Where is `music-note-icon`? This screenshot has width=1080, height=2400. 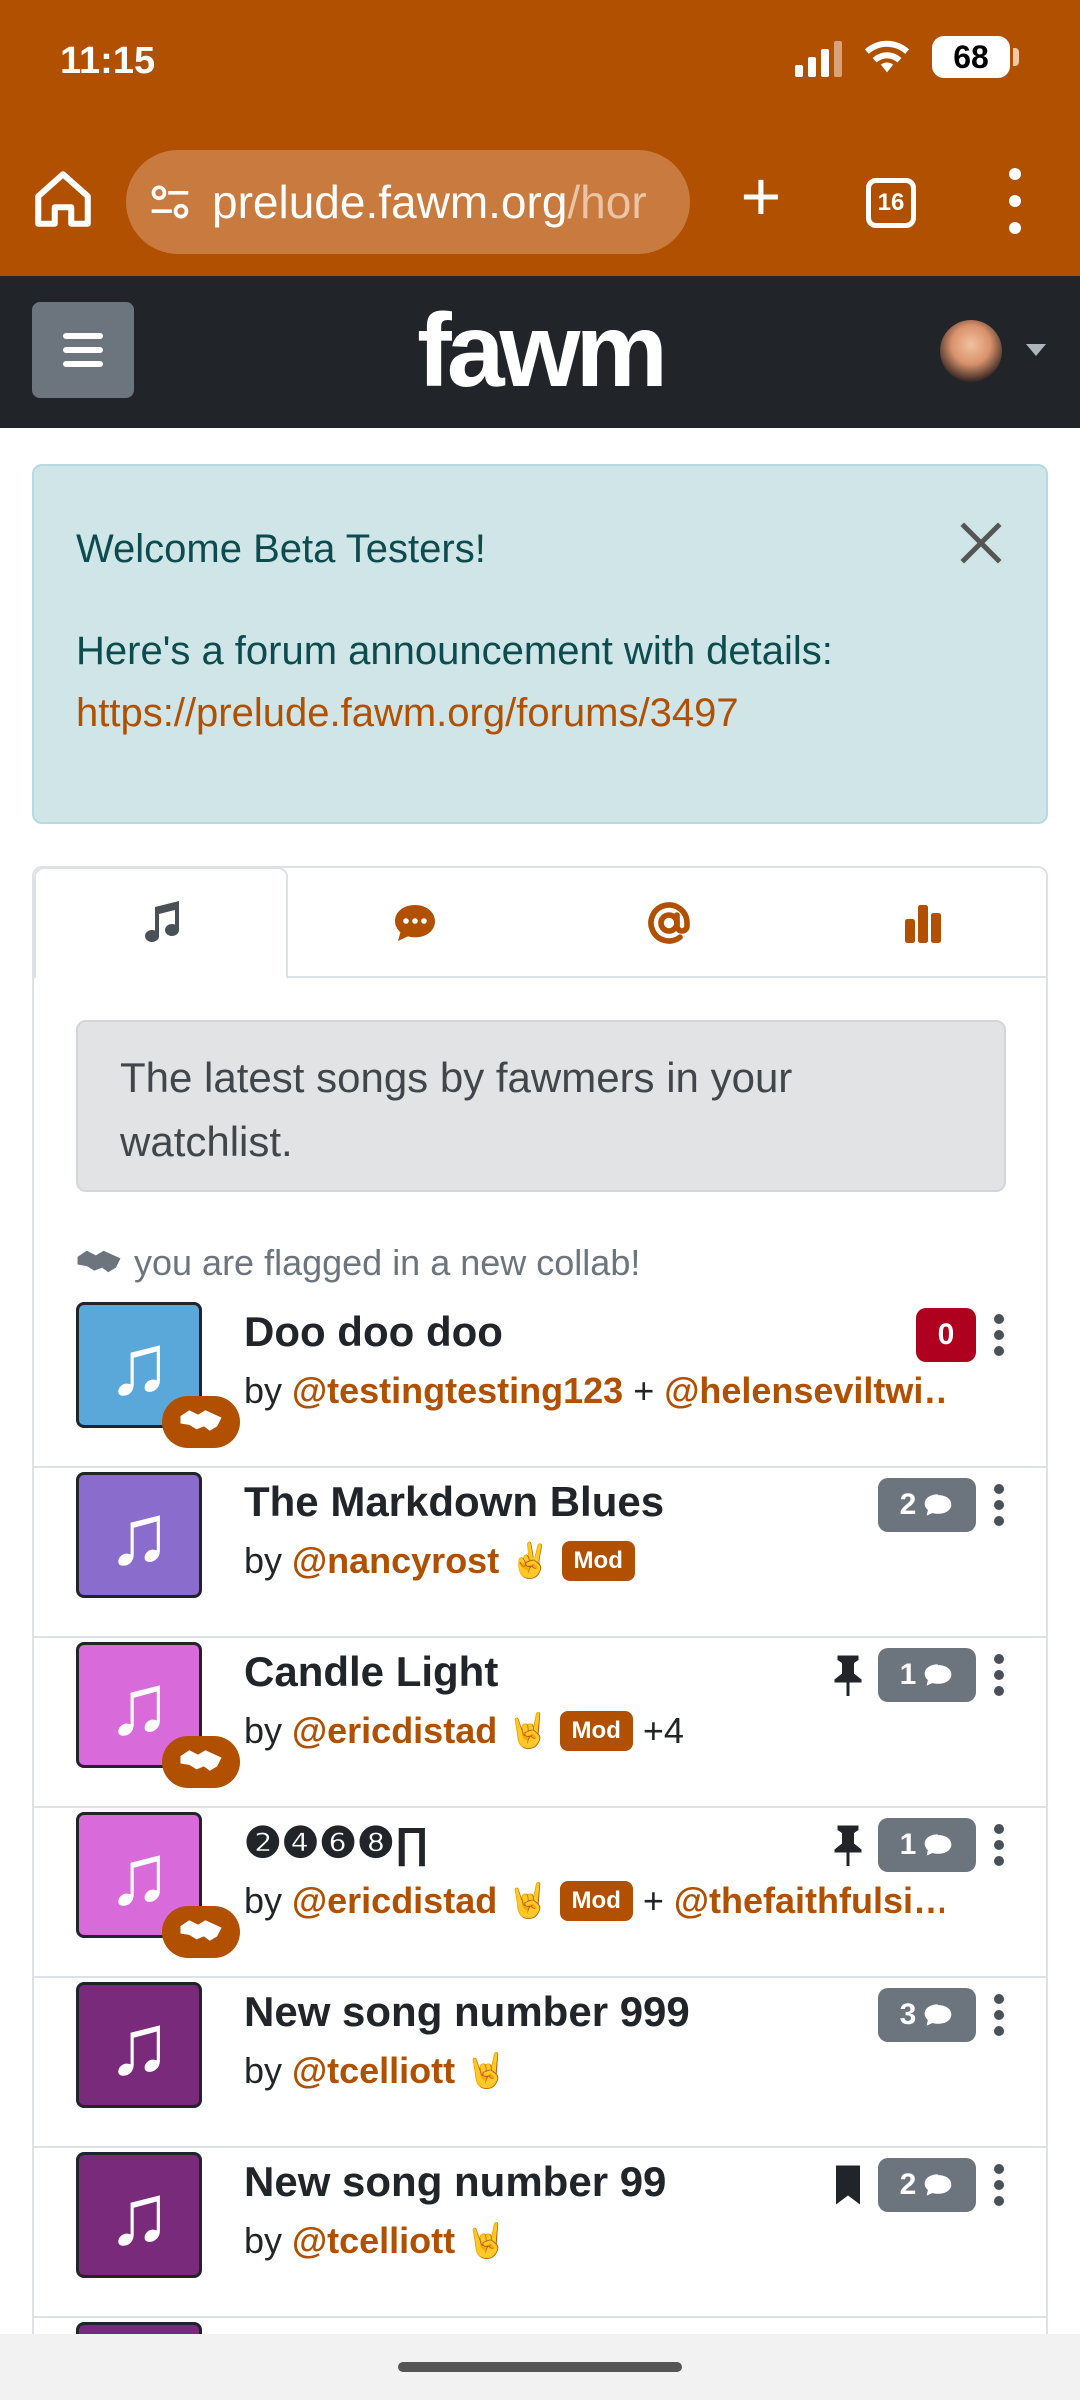
music-note-icon is located at coordinates (162, 922).